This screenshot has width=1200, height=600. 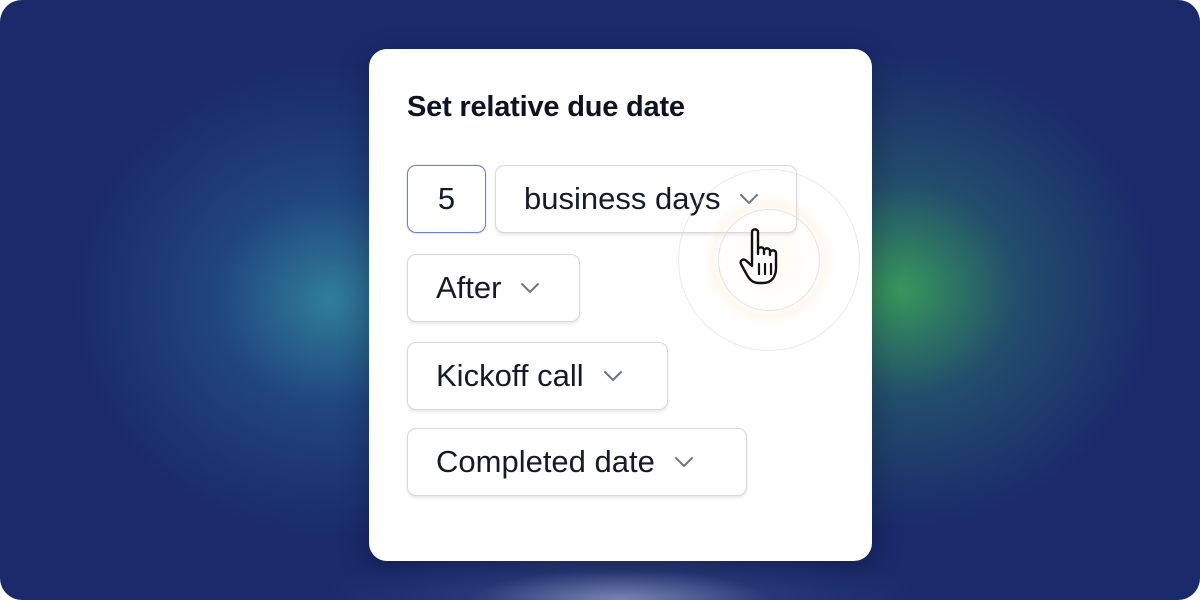 I want to click on event-select-value: Kickoff call, so click(x=510, y=375).